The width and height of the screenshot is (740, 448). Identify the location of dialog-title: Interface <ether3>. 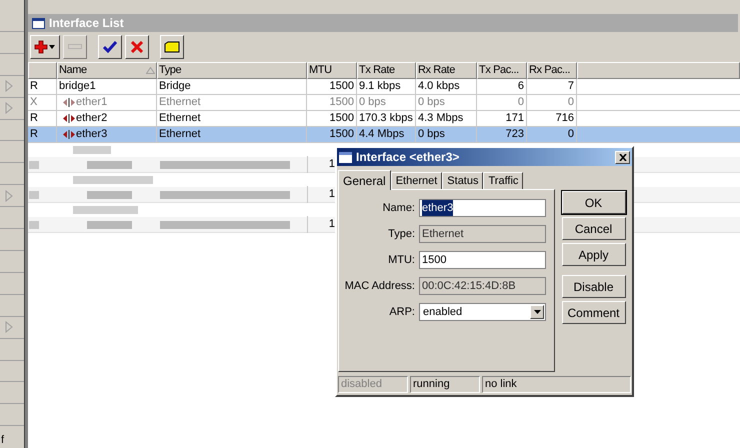
(408, 157).